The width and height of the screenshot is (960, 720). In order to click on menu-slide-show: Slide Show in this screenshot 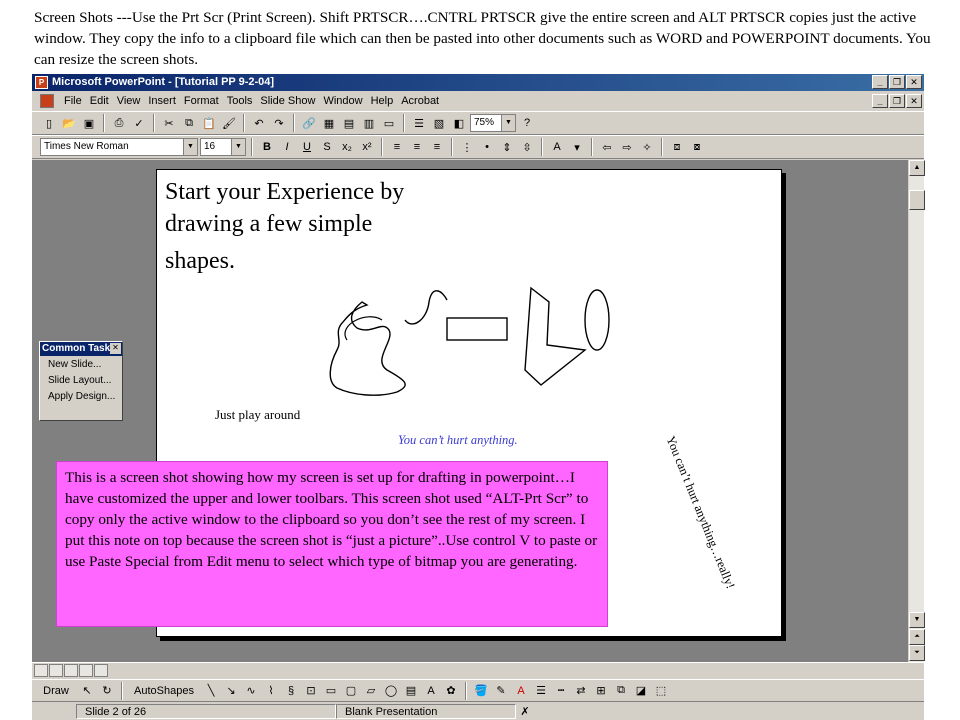, I will do `click(287, 101)`.